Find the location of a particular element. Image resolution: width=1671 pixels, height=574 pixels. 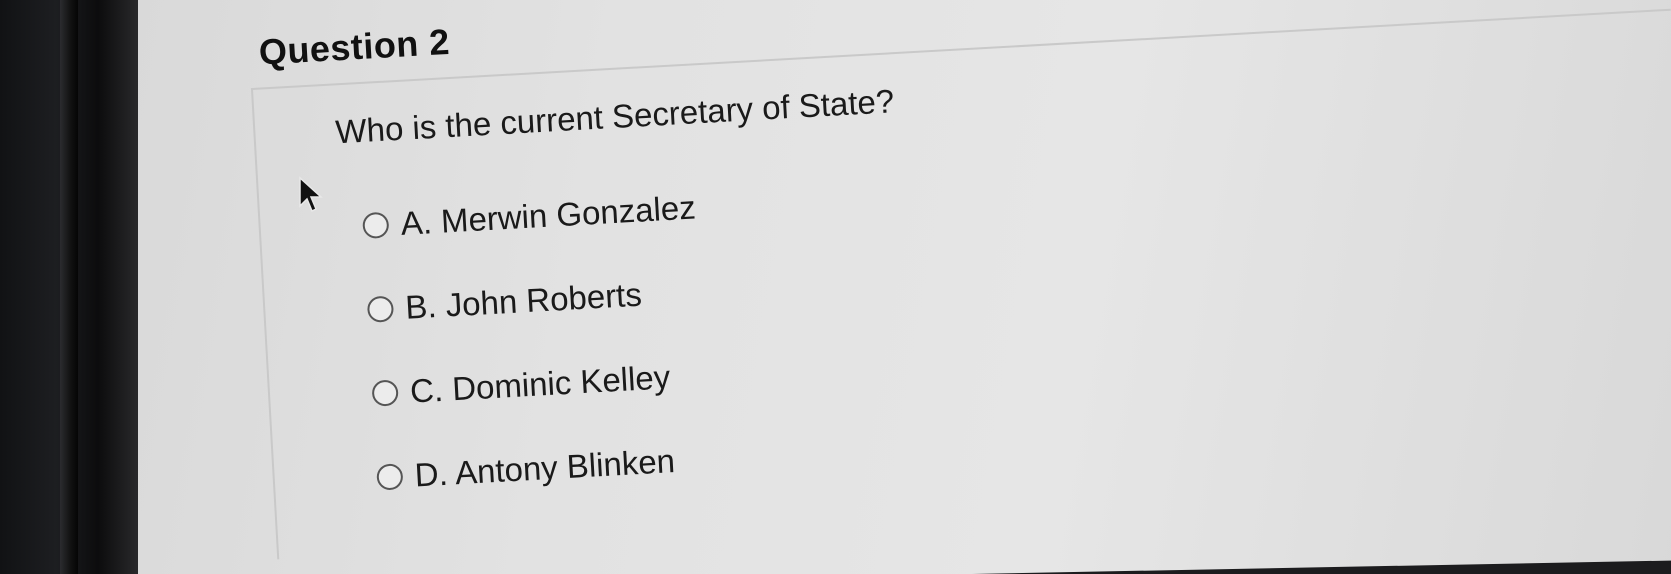

answer-option-label: C. Dominic Kelley is located at coordinates (540, 384).